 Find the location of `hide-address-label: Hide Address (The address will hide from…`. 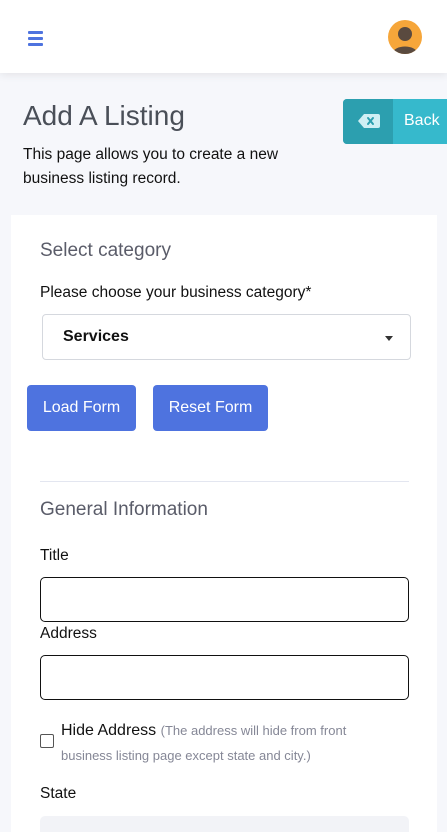

hide-address-label: Hide Address (The address will hide from… is located at coordinates (226, 743).